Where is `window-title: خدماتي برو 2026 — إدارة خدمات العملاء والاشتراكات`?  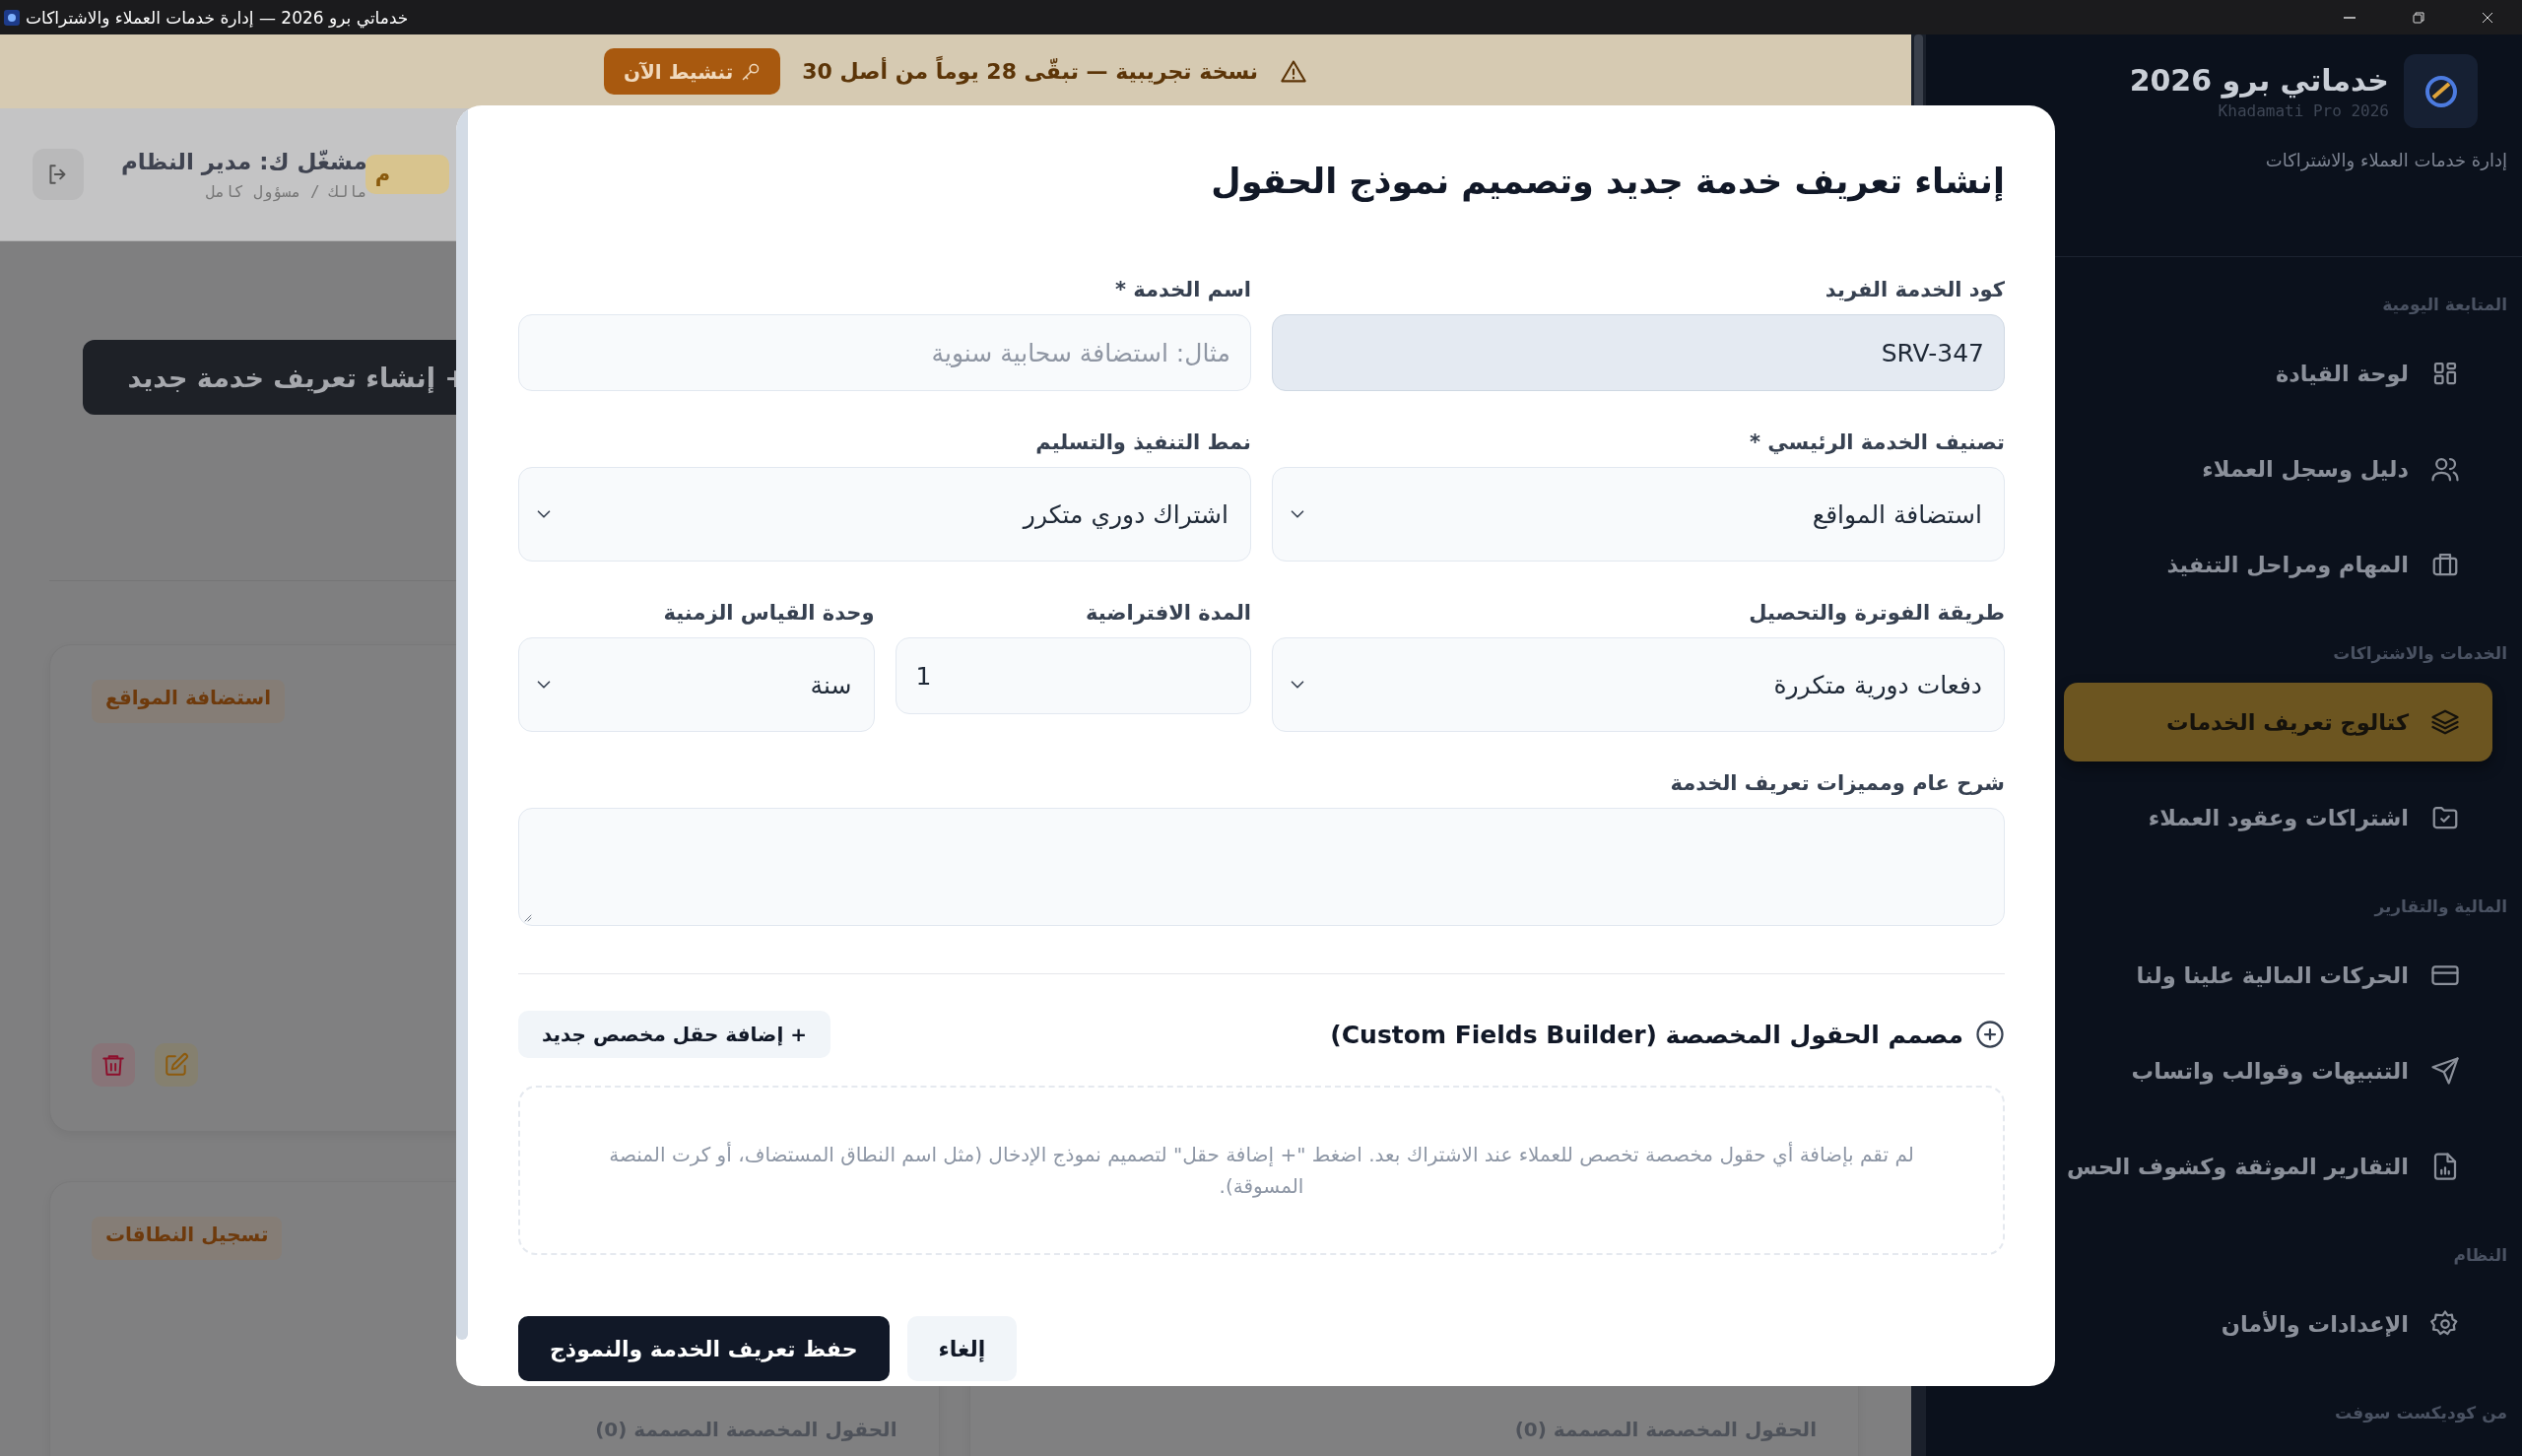 window-title: خدماتي برو 2026 — إدارة خدمات العملاء والاشتراكات is located at coordinates (218, 17).